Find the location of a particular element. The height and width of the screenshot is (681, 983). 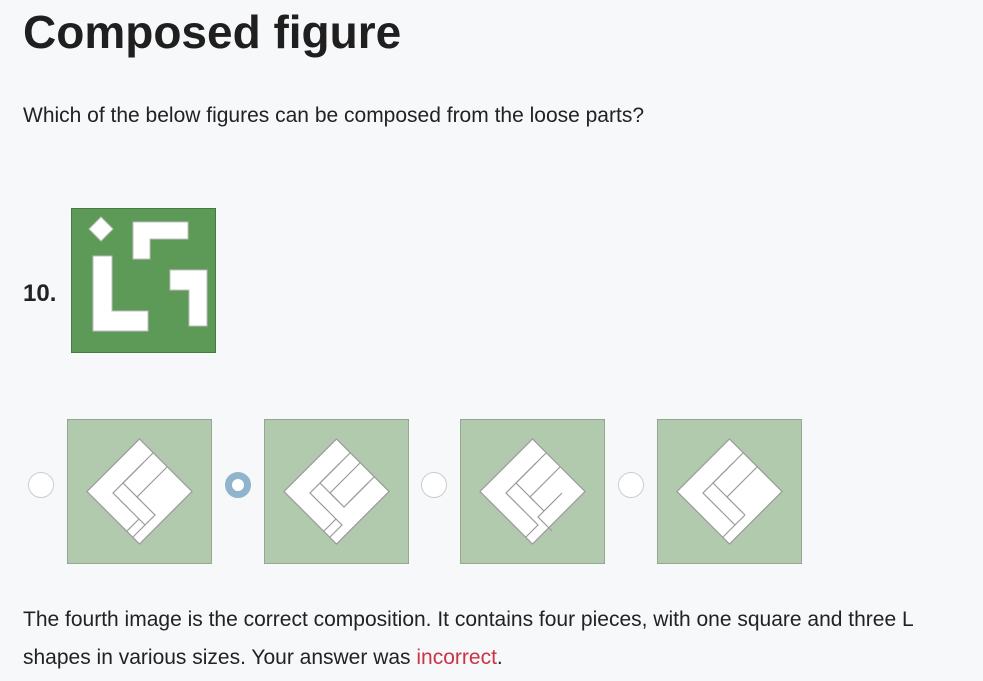

result-word: incorrect is located at coordinates (456, 657).